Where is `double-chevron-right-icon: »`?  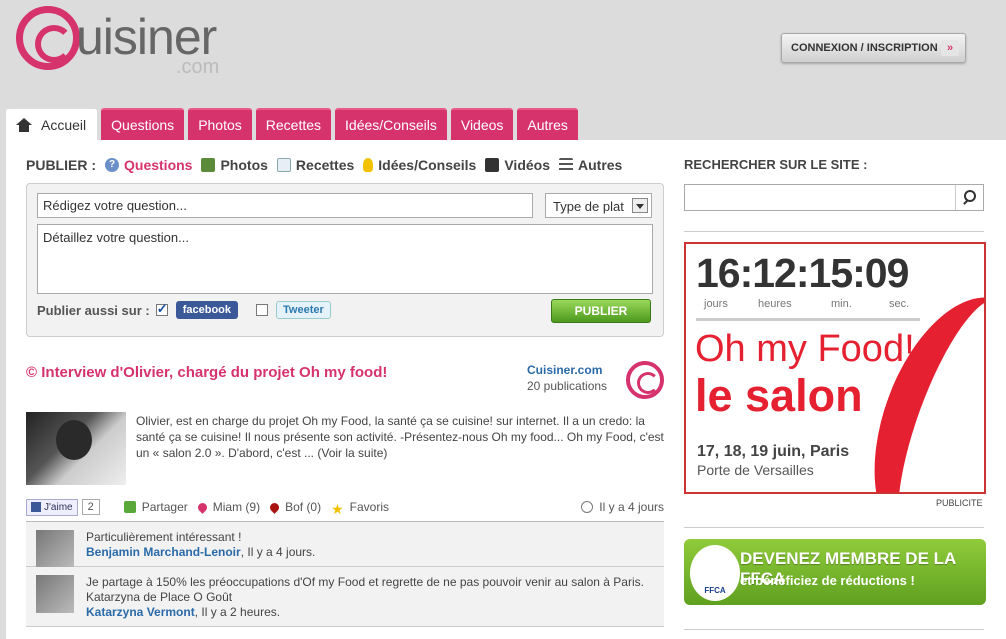 double-chevron-right-icon: » is located at coordinates (950, 48).